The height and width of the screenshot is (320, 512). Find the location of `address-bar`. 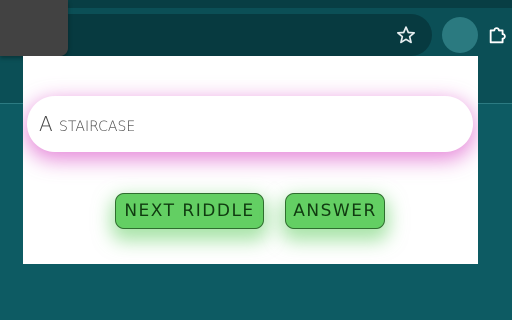

address-bar is located at coordinates (236, 35).